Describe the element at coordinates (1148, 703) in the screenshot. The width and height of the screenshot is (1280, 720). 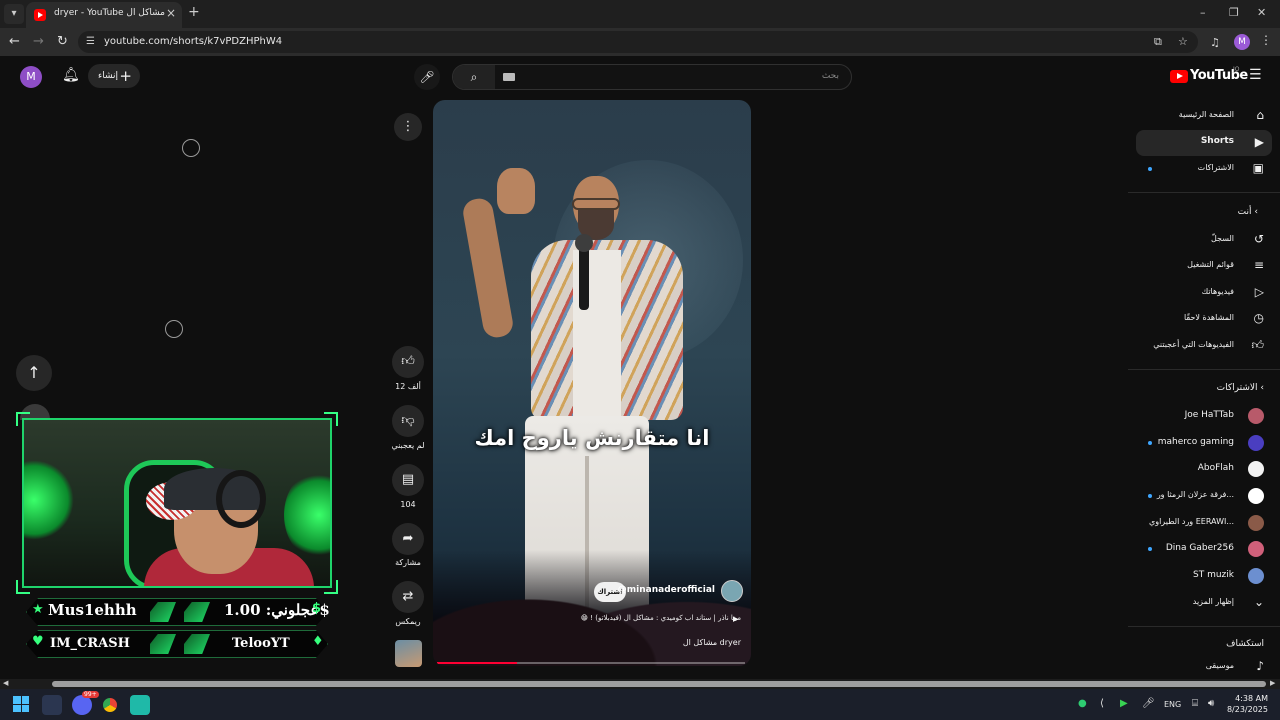
I see `tray-mic-icon: 🎤︎` at that location.